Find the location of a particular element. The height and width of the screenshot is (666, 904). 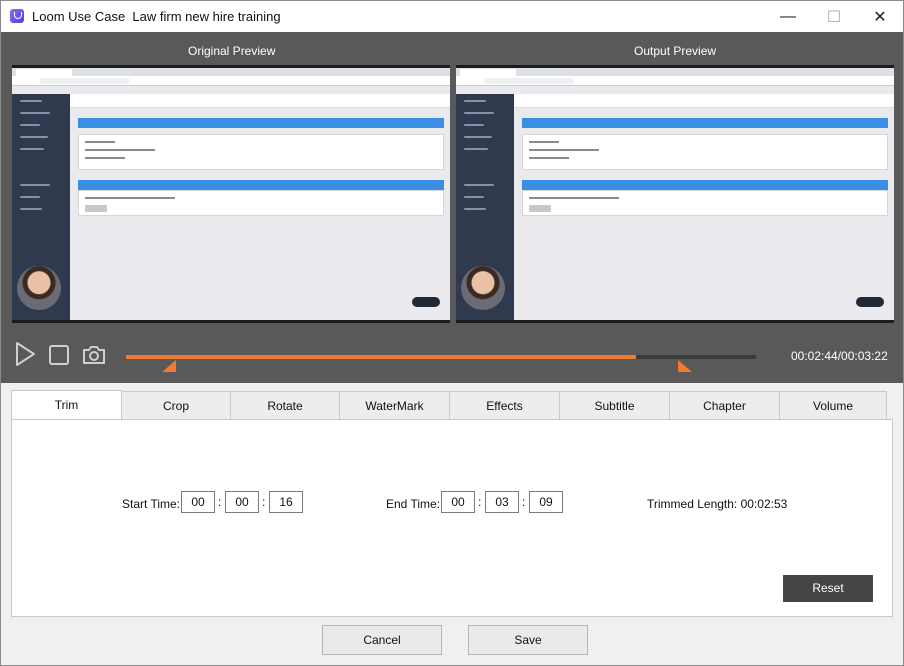

trim-start-handle is located at coordinates (169, 366).